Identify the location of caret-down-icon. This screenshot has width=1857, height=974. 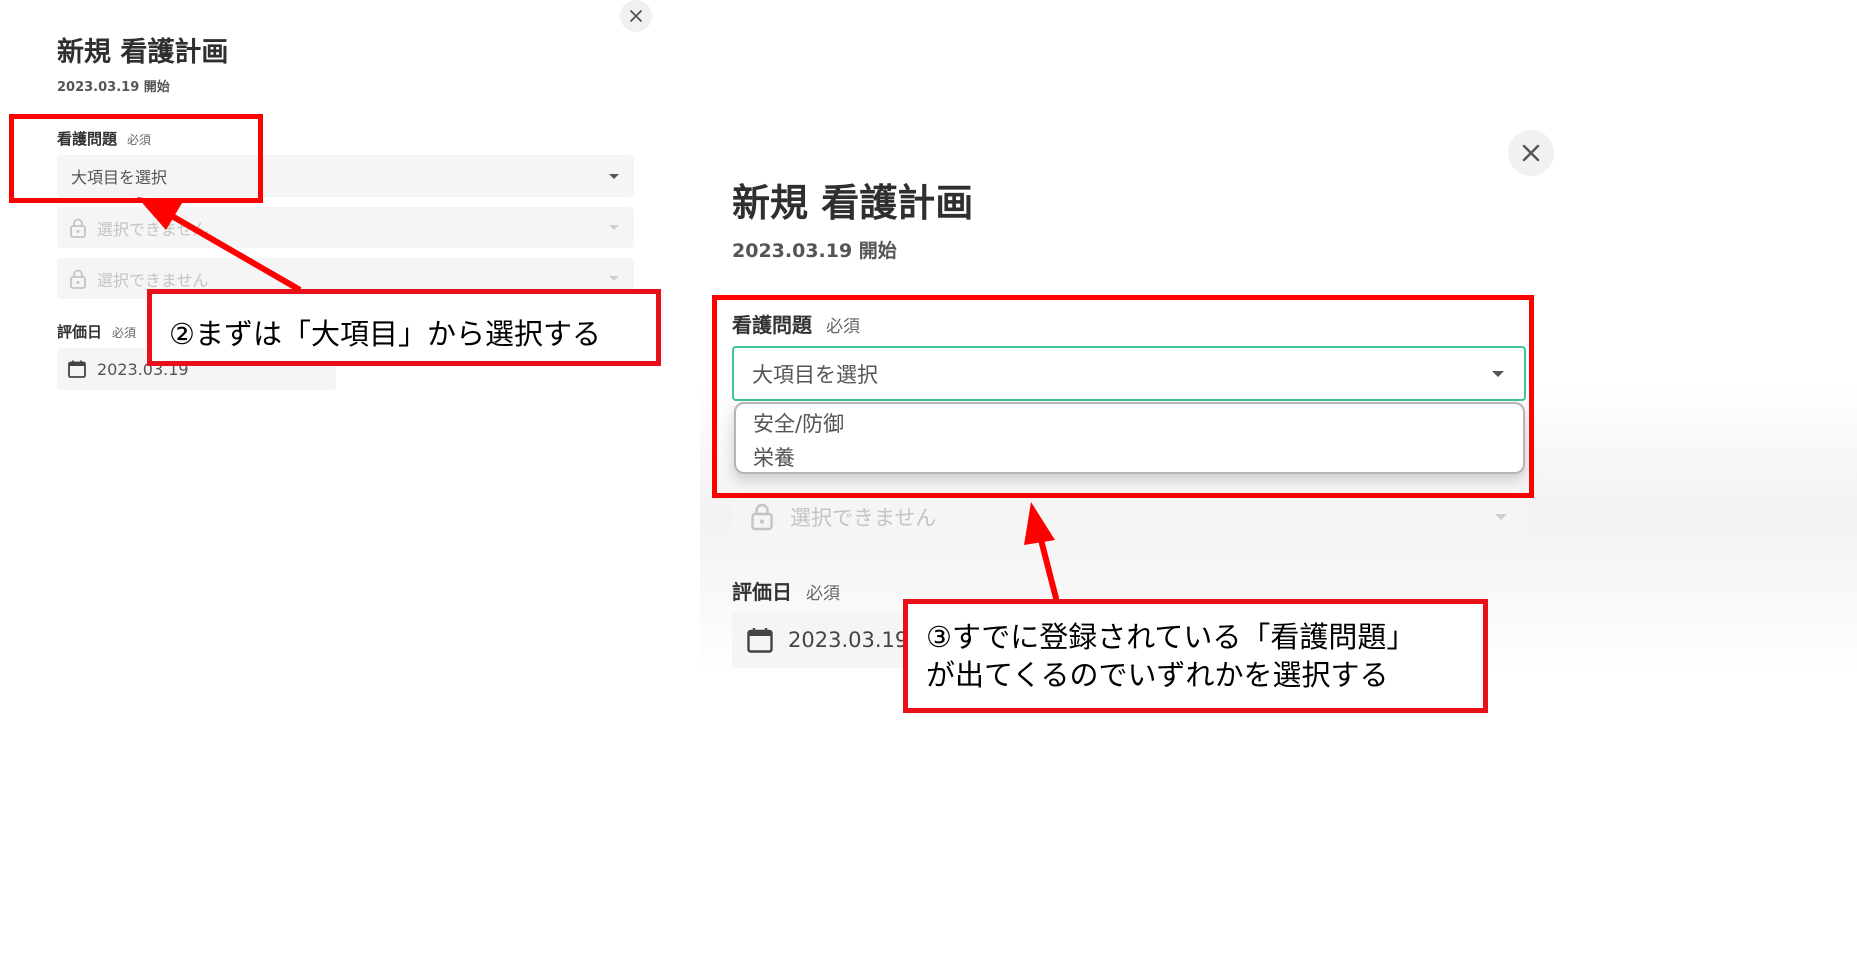
(1501, 517).